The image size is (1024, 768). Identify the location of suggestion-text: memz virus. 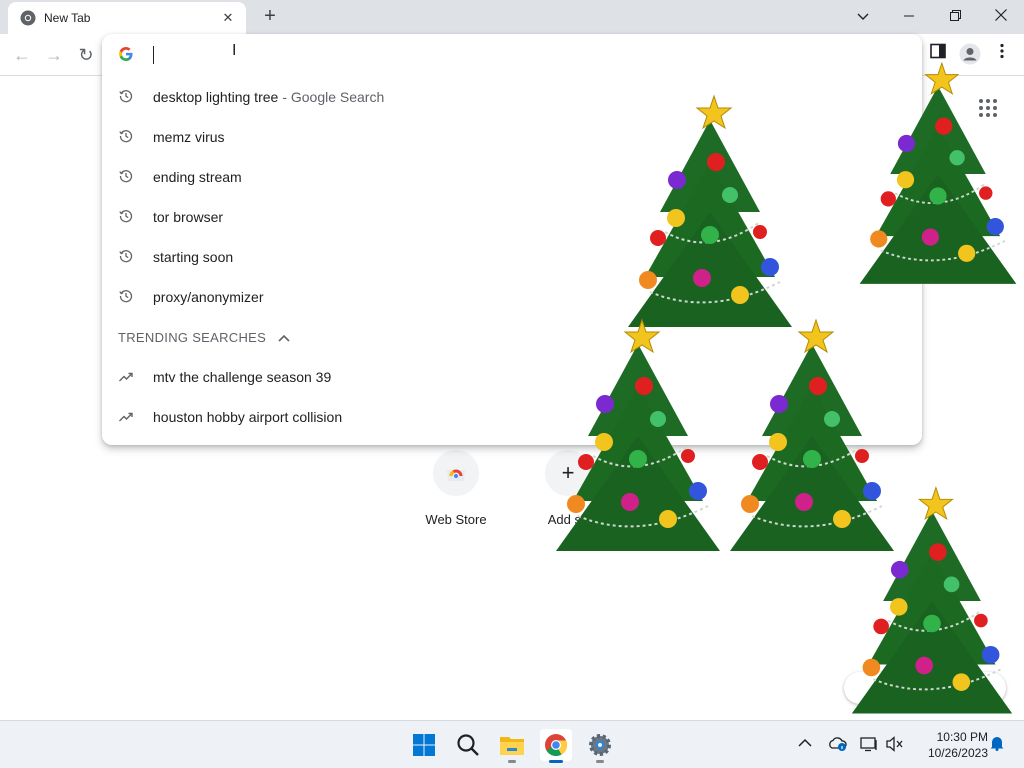
(189, 137).